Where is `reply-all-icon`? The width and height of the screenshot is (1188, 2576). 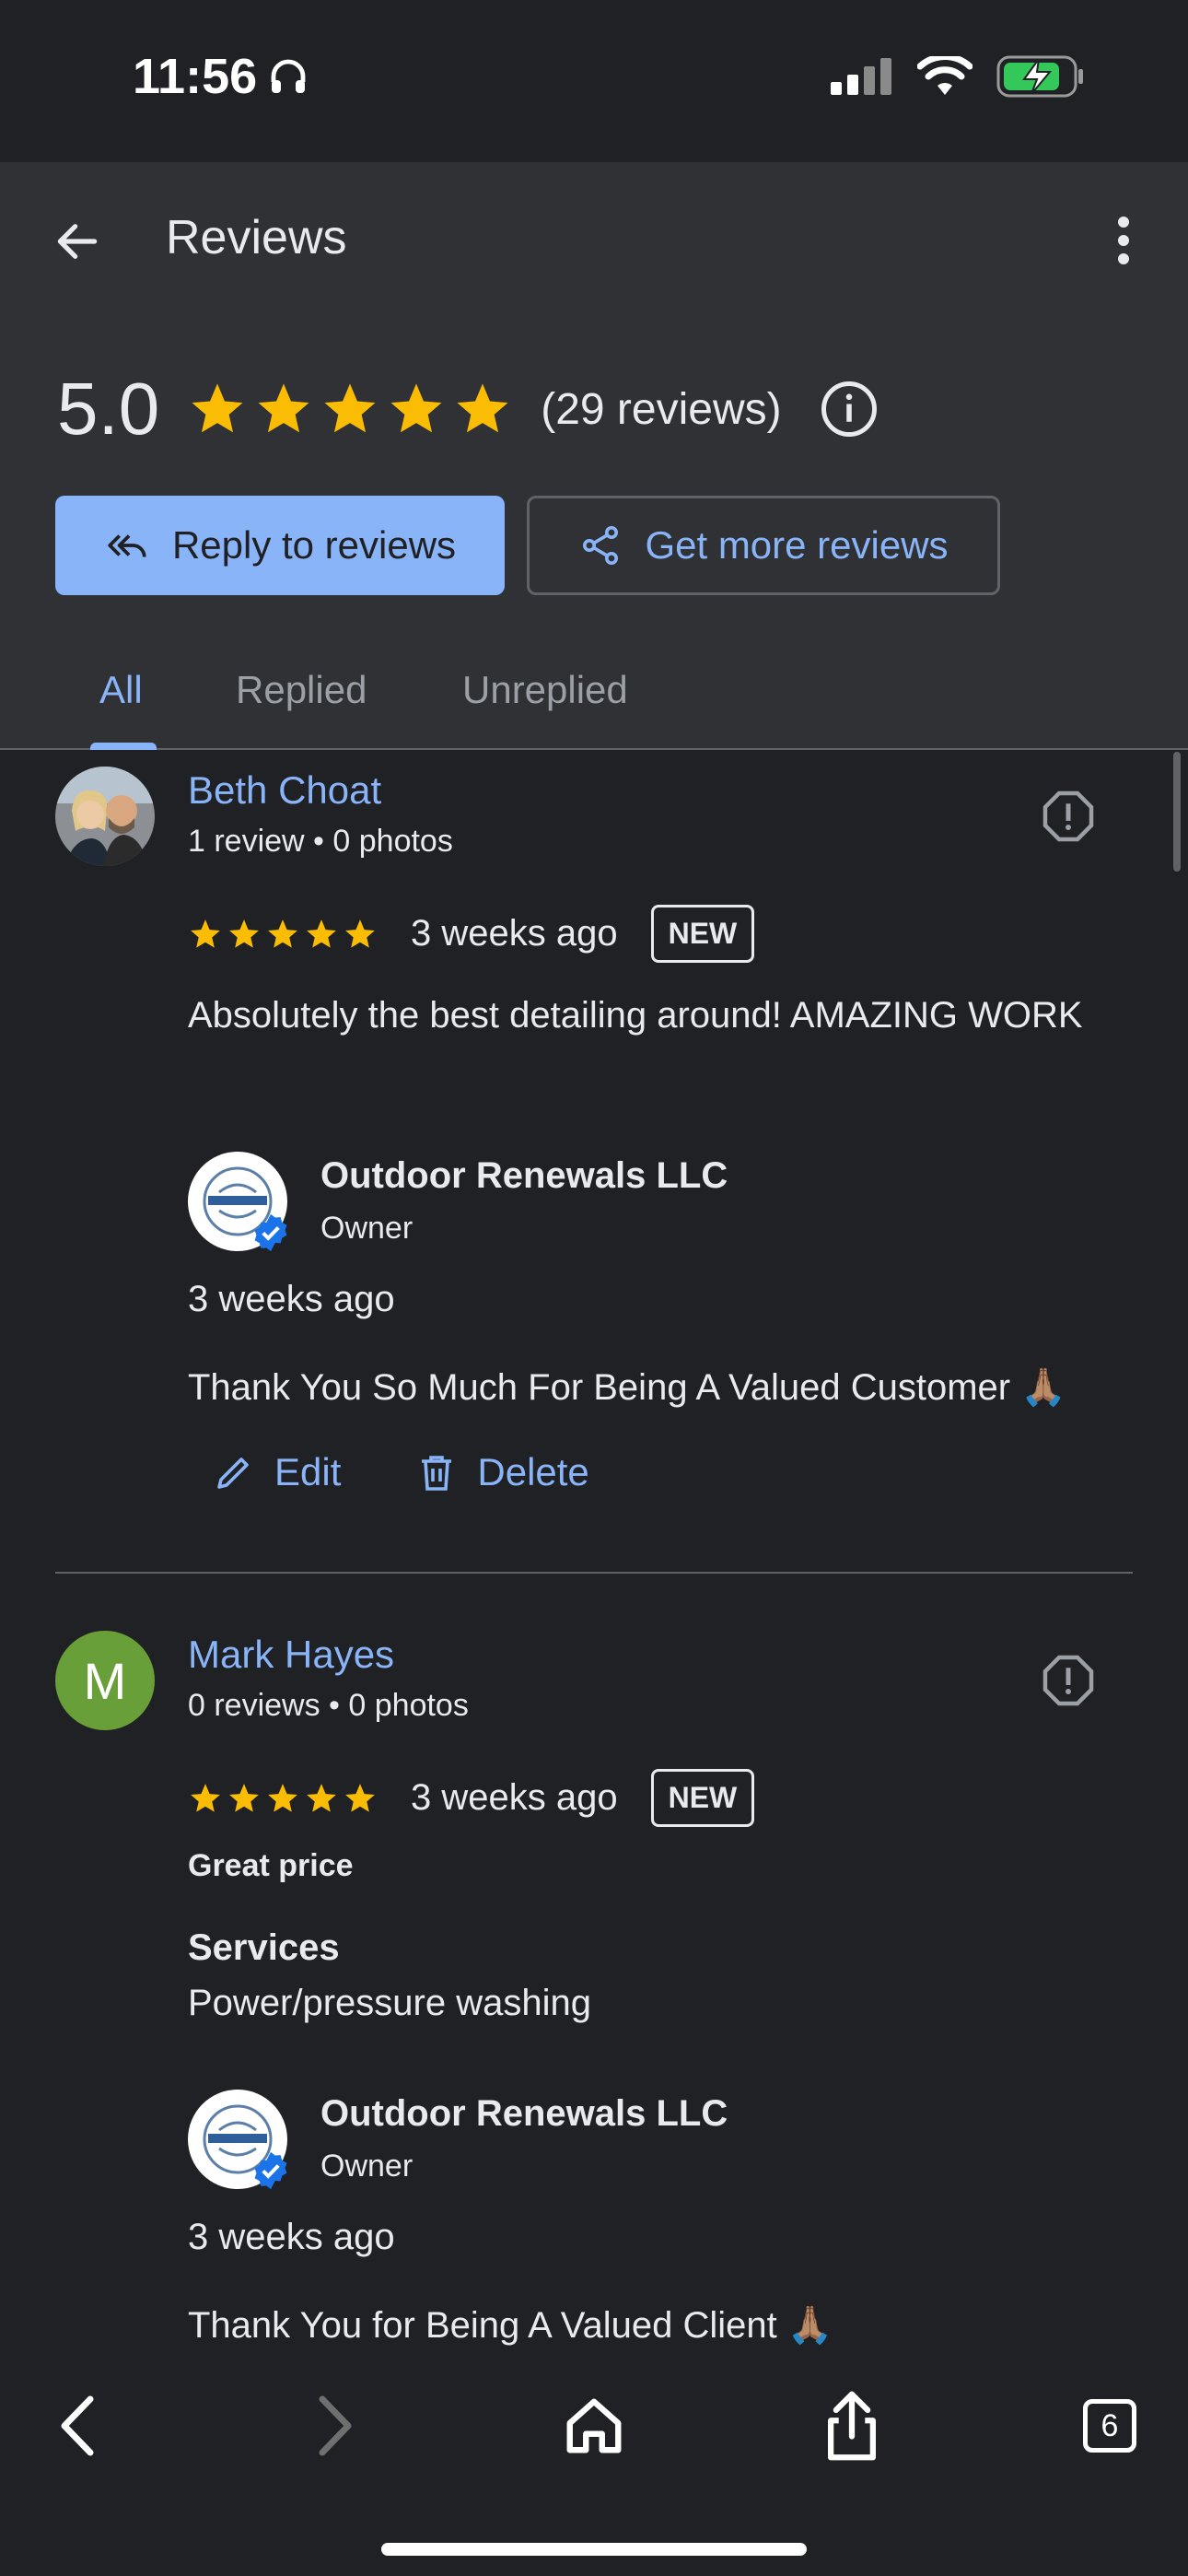 reply-all-icon is located at coordinates (127, 545).